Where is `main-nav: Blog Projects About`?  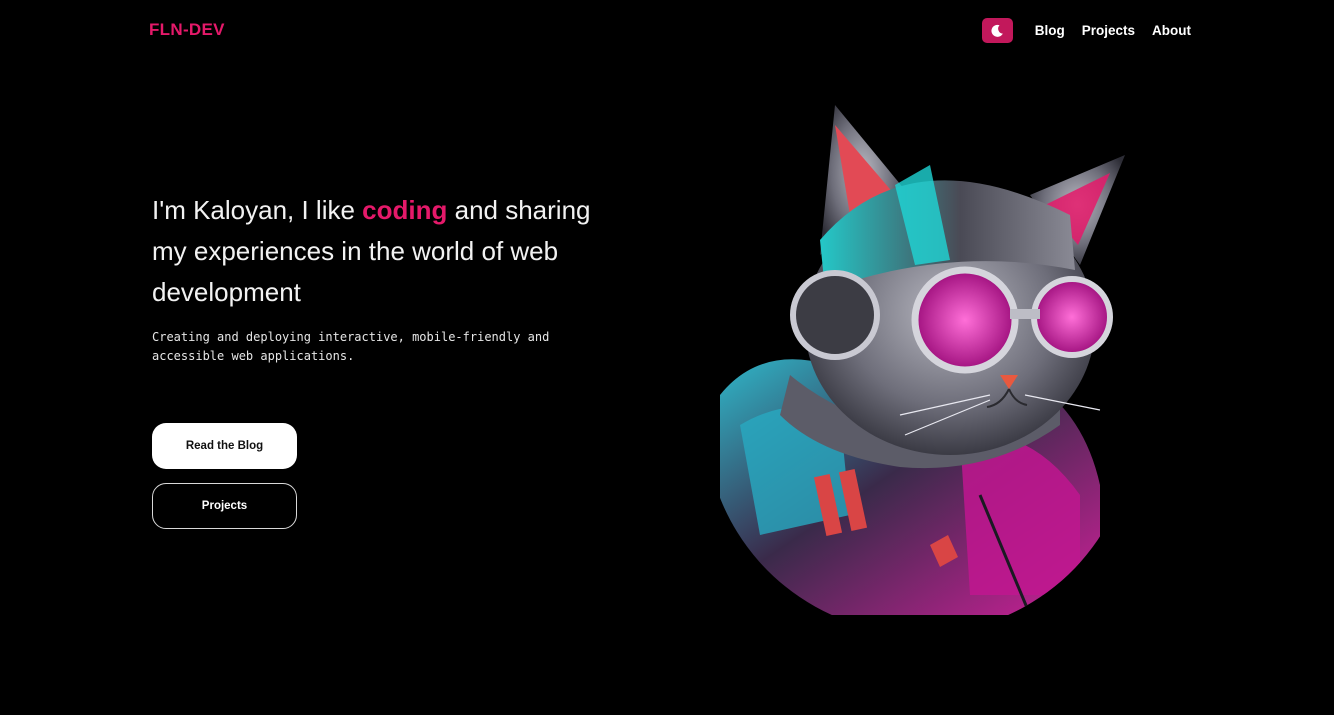 main-nav: Blog Projects About is located at coordinates (1086, 30).